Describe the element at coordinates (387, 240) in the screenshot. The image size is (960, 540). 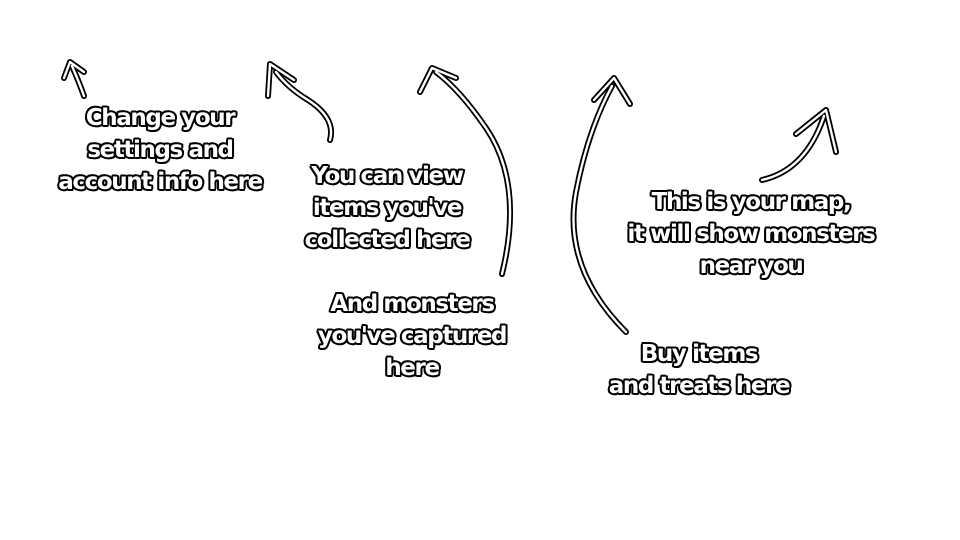
I see `items-tip-line: collected here` at that location.